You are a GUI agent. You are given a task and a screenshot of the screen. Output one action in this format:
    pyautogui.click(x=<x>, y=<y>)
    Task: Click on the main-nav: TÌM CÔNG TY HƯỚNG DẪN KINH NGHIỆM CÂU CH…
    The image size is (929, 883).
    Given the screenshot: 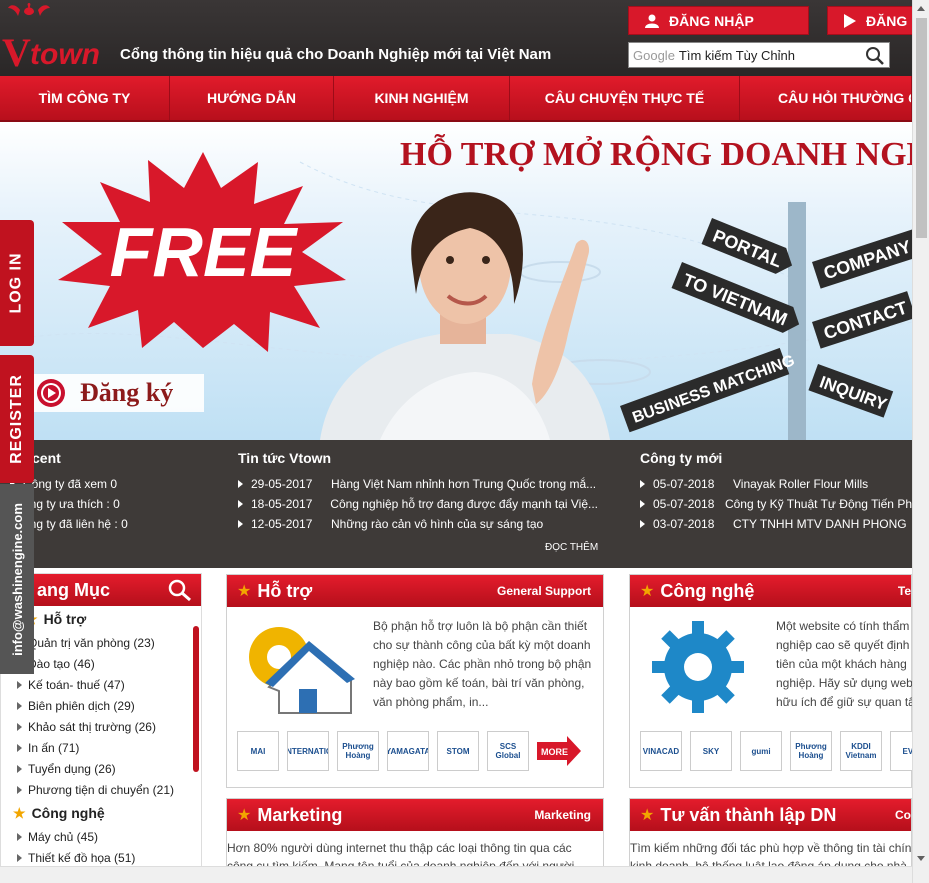 What is the action you would take?
    pyautogui.click(x=464, y=99)
    